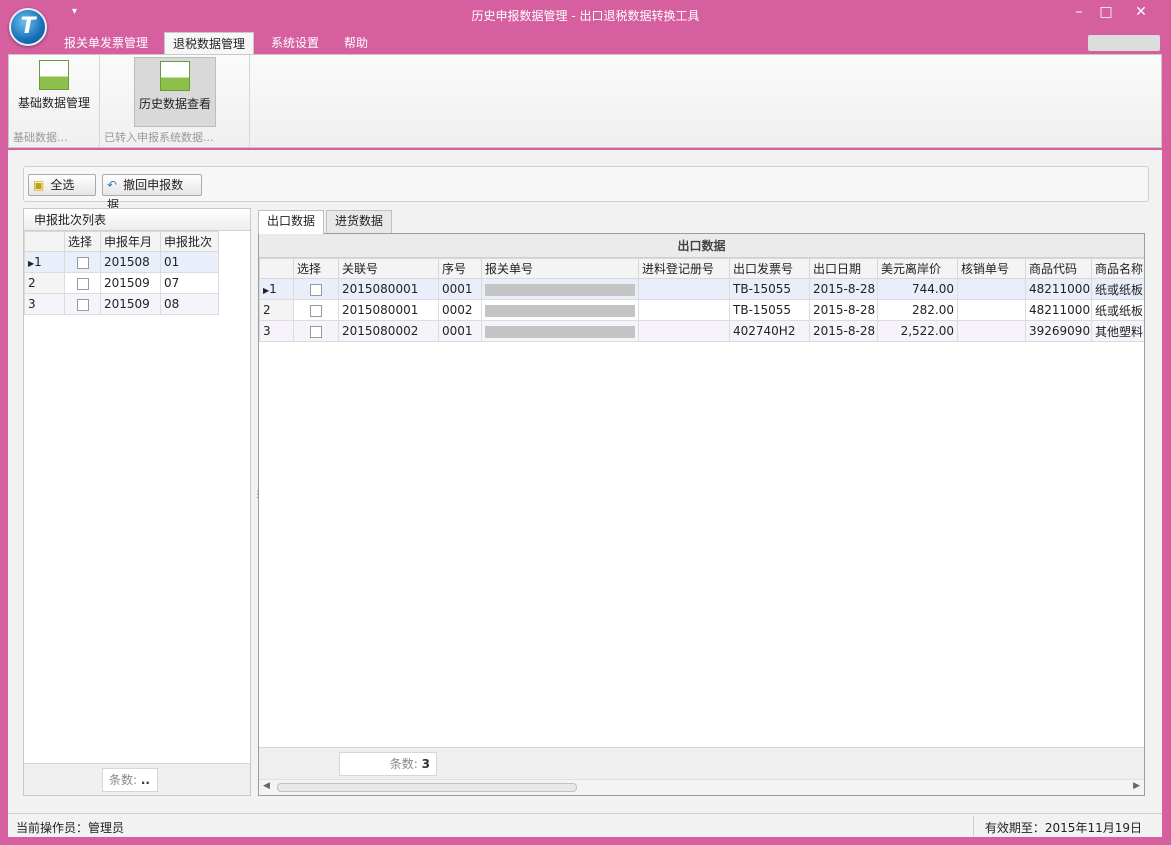  I want to click on user-chip, so click(1124, 43).